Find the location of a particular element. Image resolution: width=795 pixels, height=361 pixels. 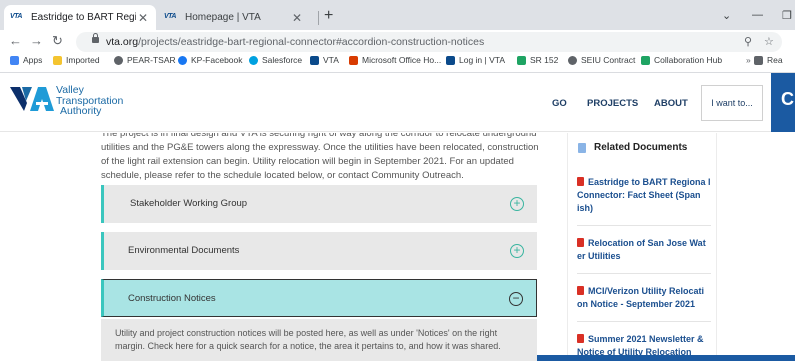

new-tab-icon: + is located at coordinates (328, 16).